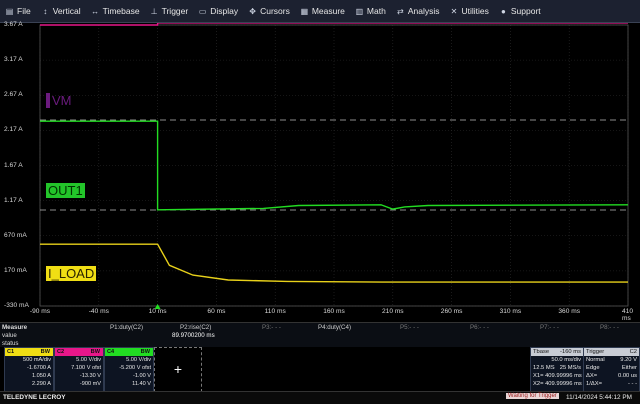  I want to click on menu-math: ▥ Math, so click(370, 11).